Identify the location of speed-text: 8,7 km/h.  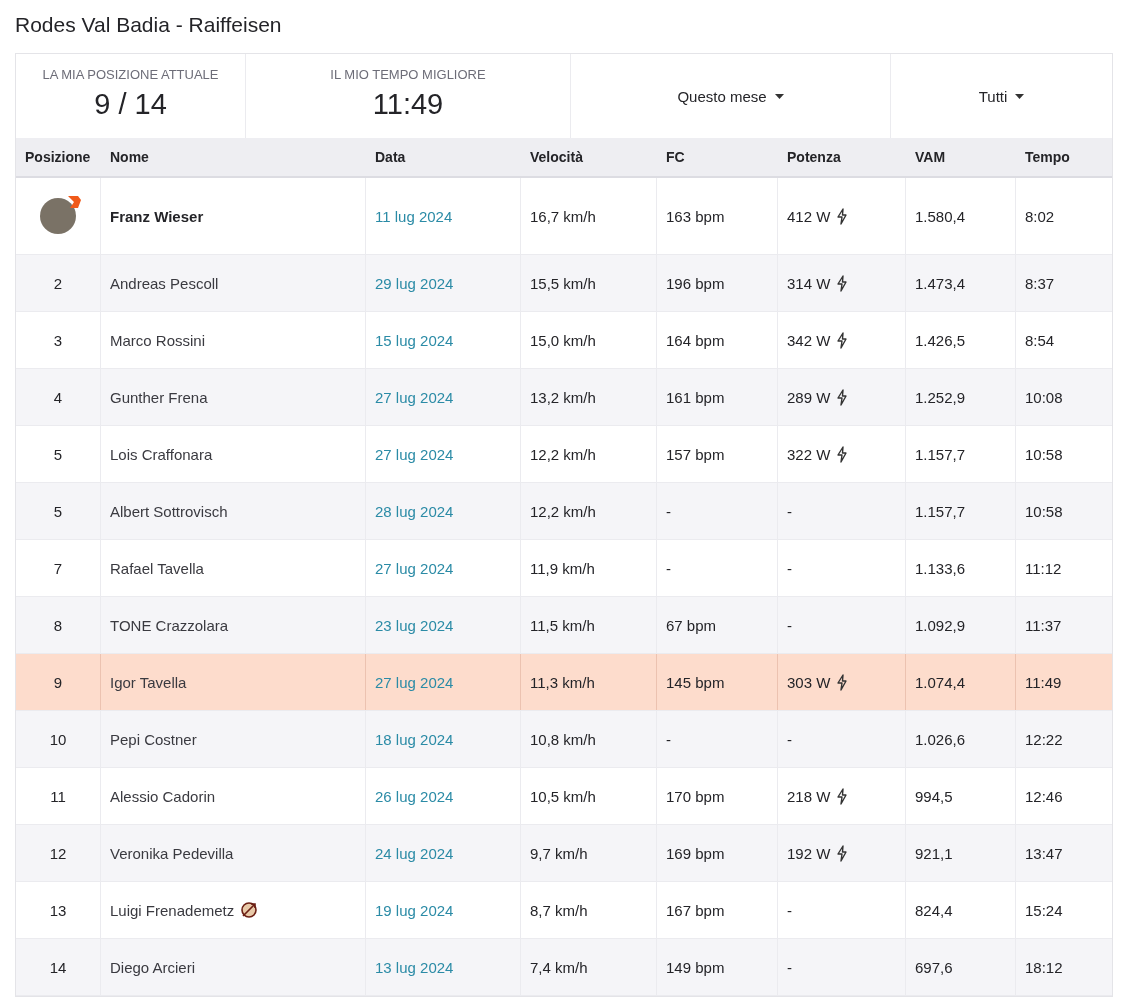
(559, 910).